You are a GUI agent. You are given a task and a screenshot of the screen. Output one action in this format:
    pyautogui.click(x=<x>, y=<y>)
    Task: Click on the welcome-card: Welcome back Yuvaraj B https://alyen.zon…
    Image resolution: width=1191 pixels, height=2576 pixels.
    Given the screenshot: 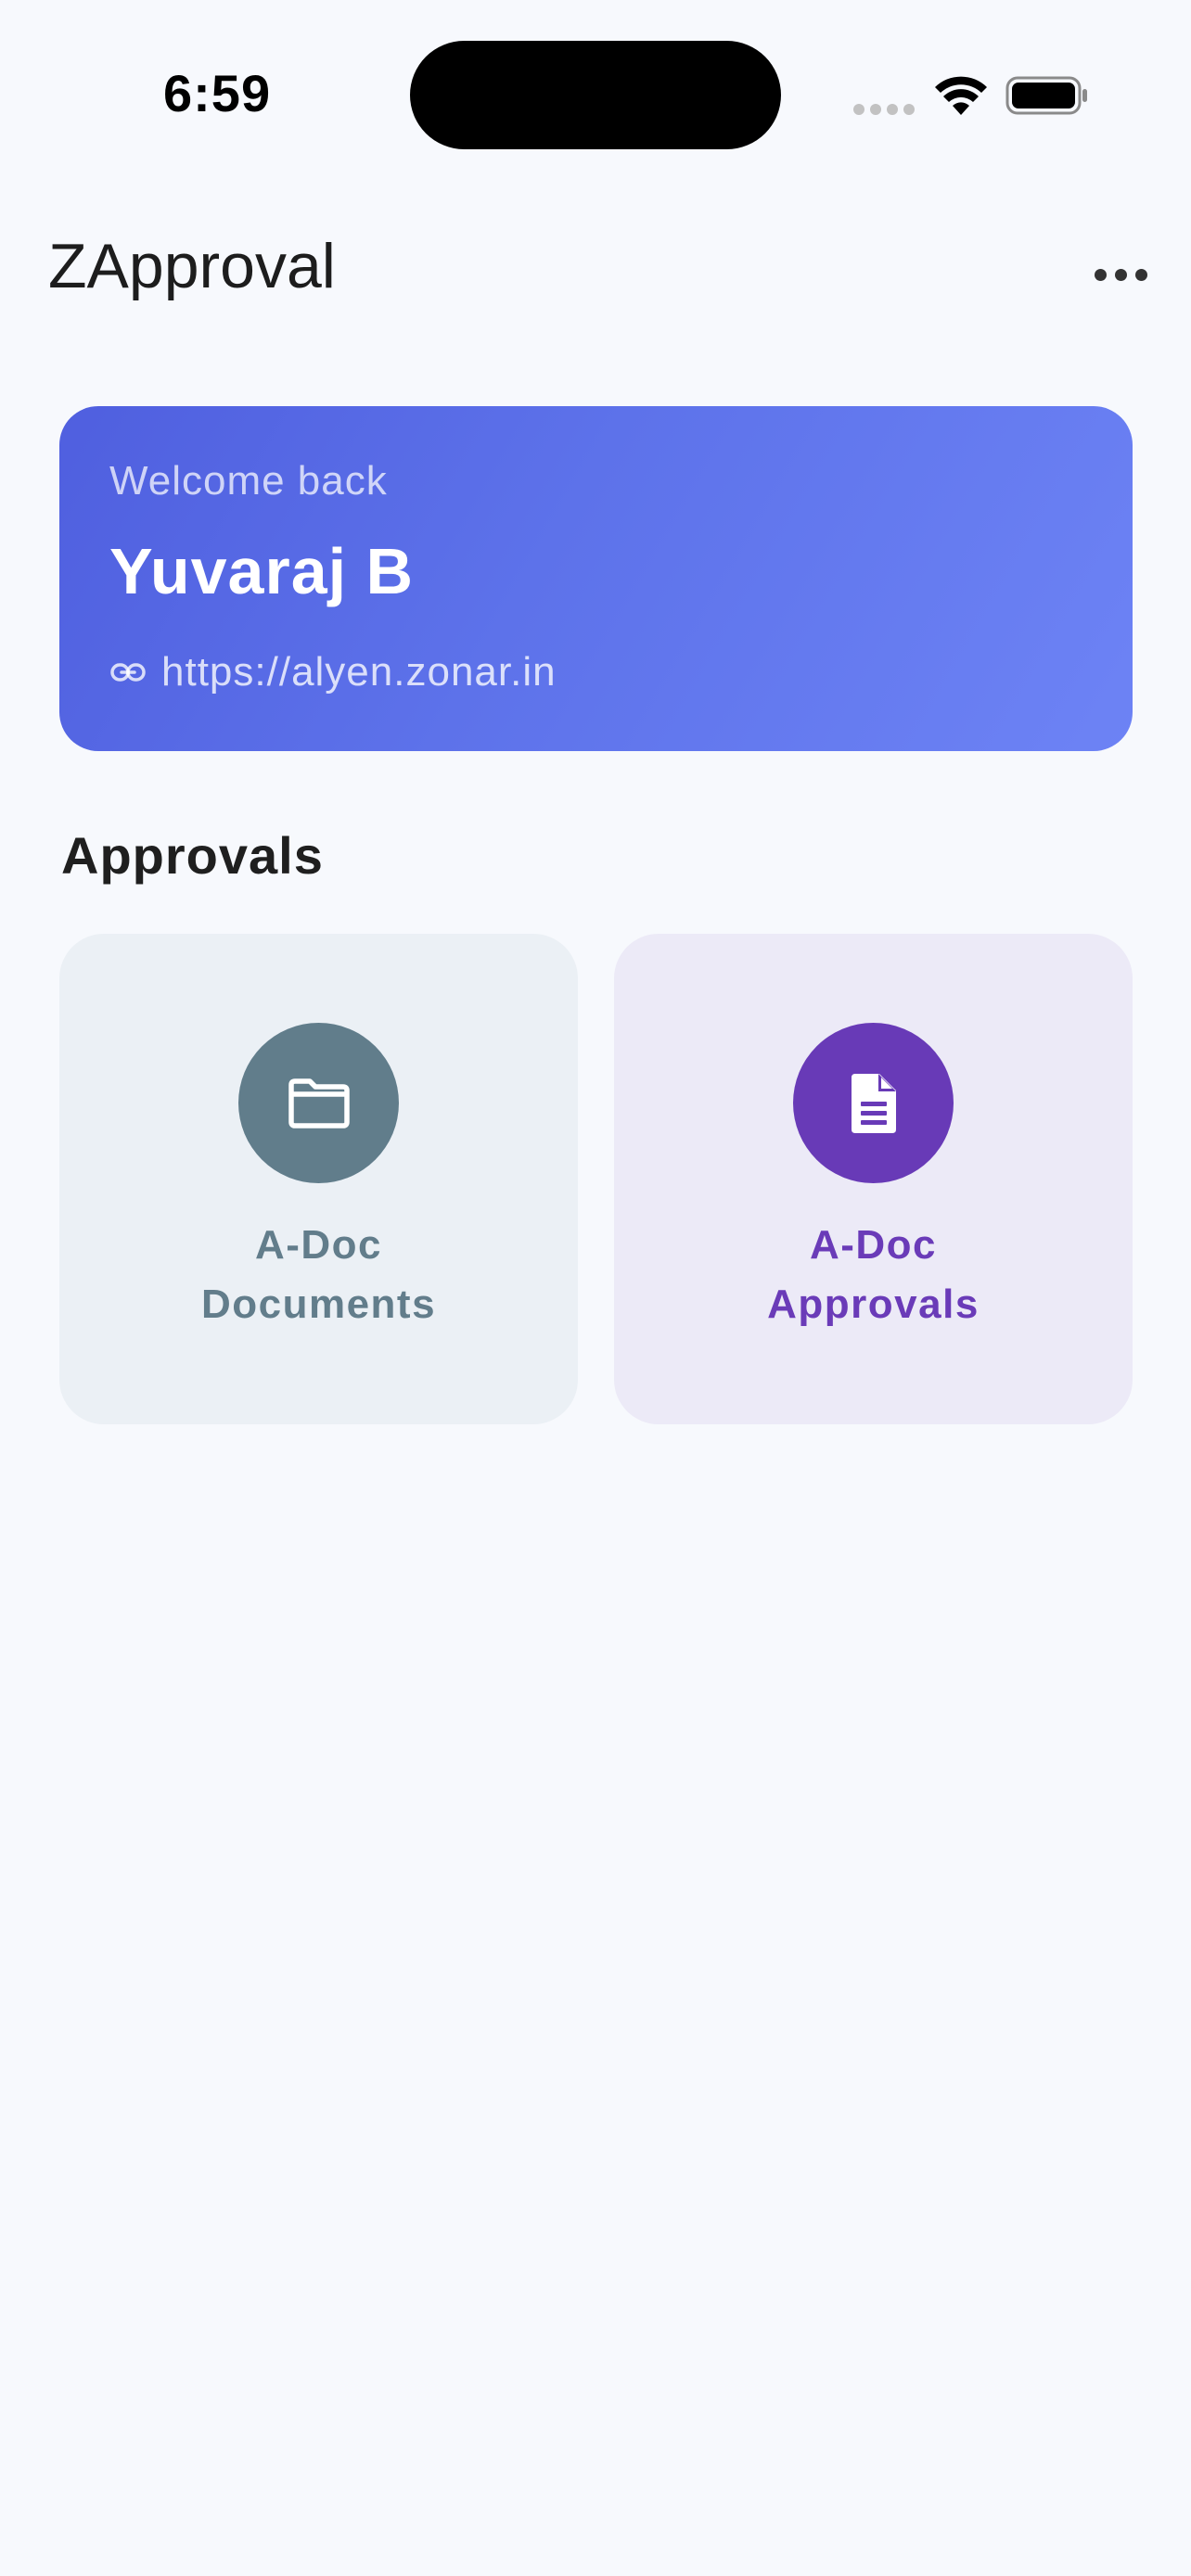 What is the action you would take?
    pyautogui.click(x=596, y=578)
    